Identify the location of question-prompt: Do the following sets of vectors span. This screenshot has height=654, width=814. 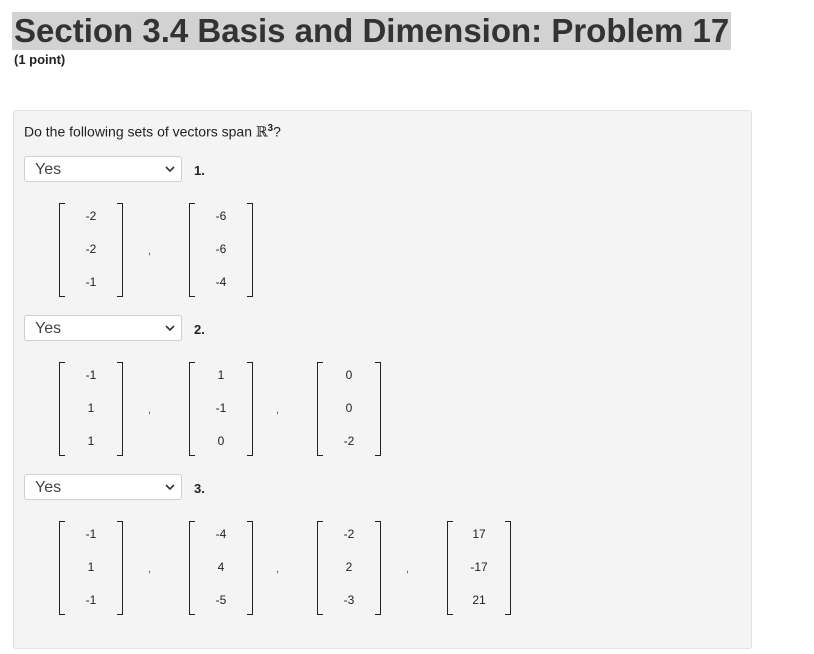
(140, 131).